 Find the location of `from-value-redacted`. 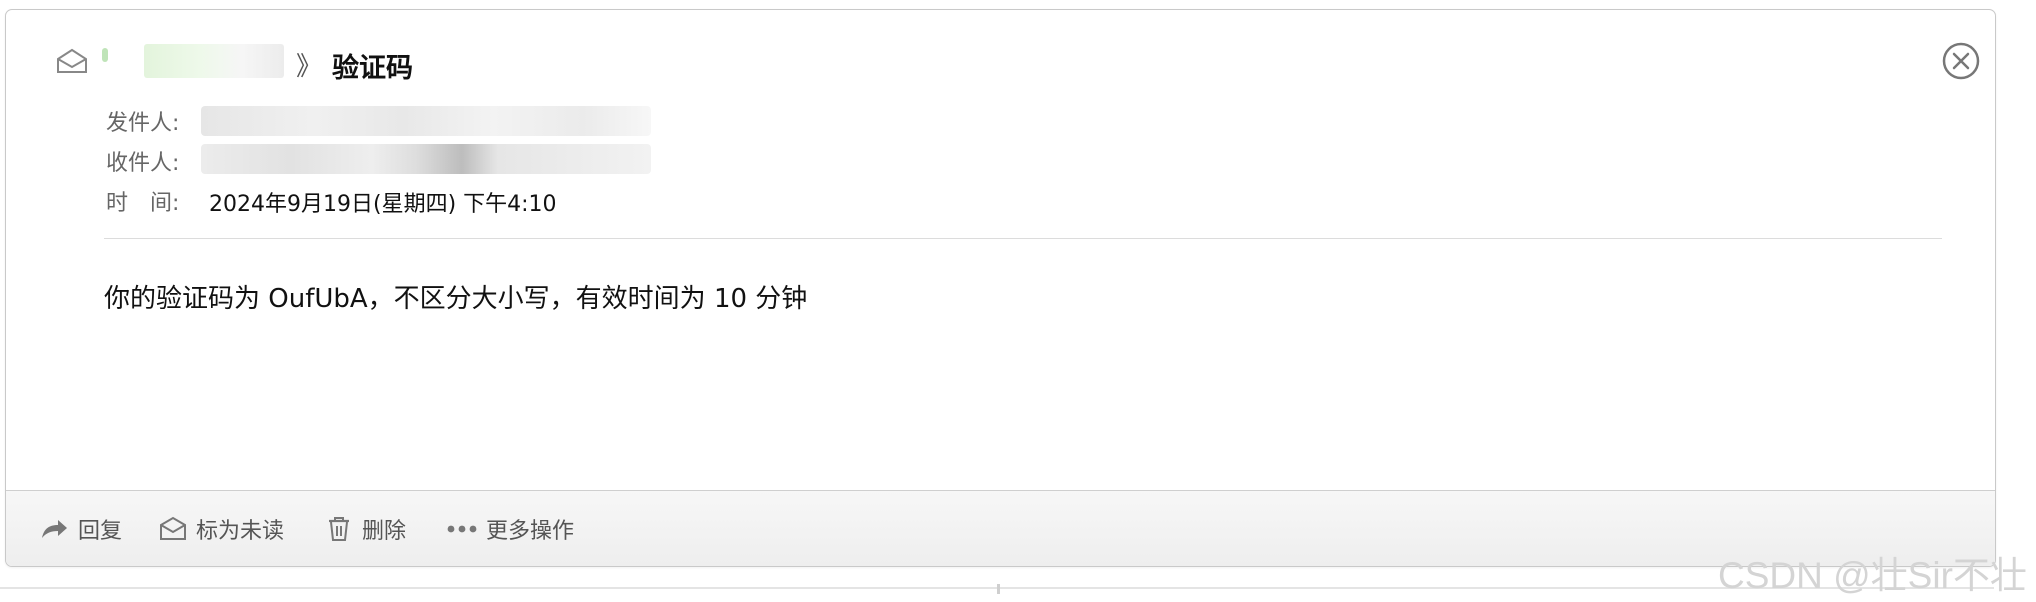

from-value-redacted is located at coordinates (426, 121).